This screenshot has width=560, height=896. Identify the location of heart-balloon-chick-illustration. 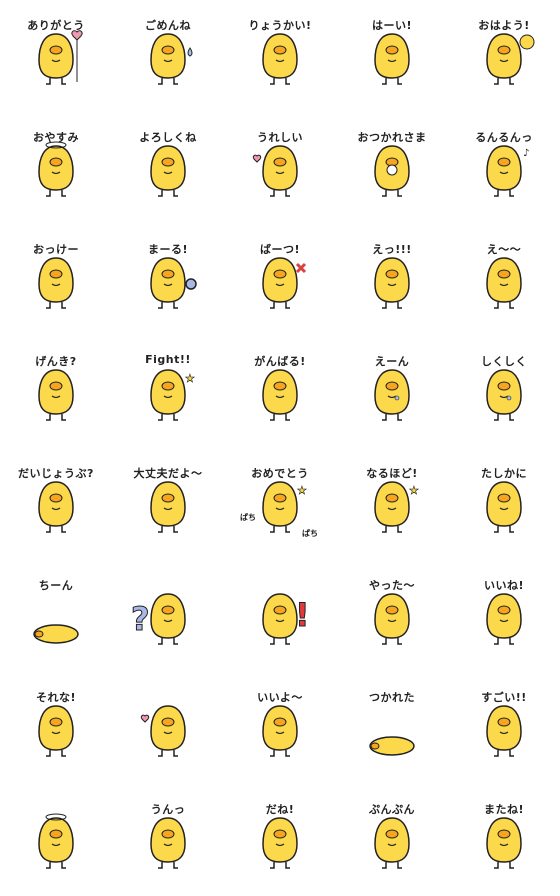
(57, 58).